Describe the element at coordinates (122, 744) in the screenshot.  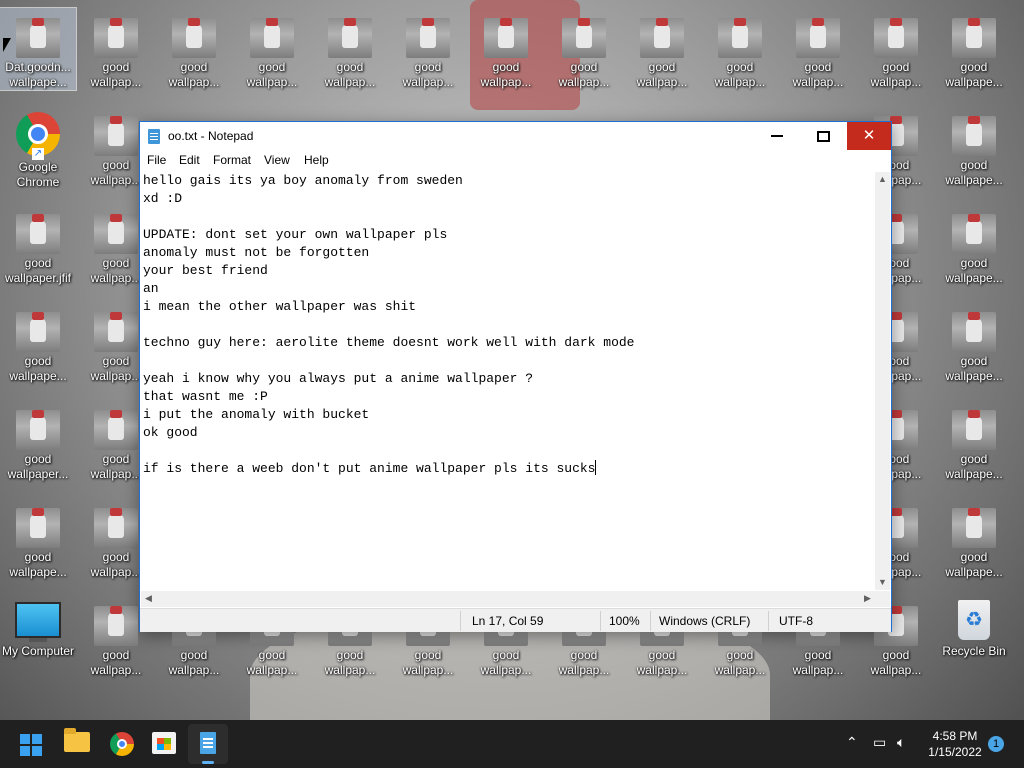
I see `chrome-taskbar-icon` at that location.